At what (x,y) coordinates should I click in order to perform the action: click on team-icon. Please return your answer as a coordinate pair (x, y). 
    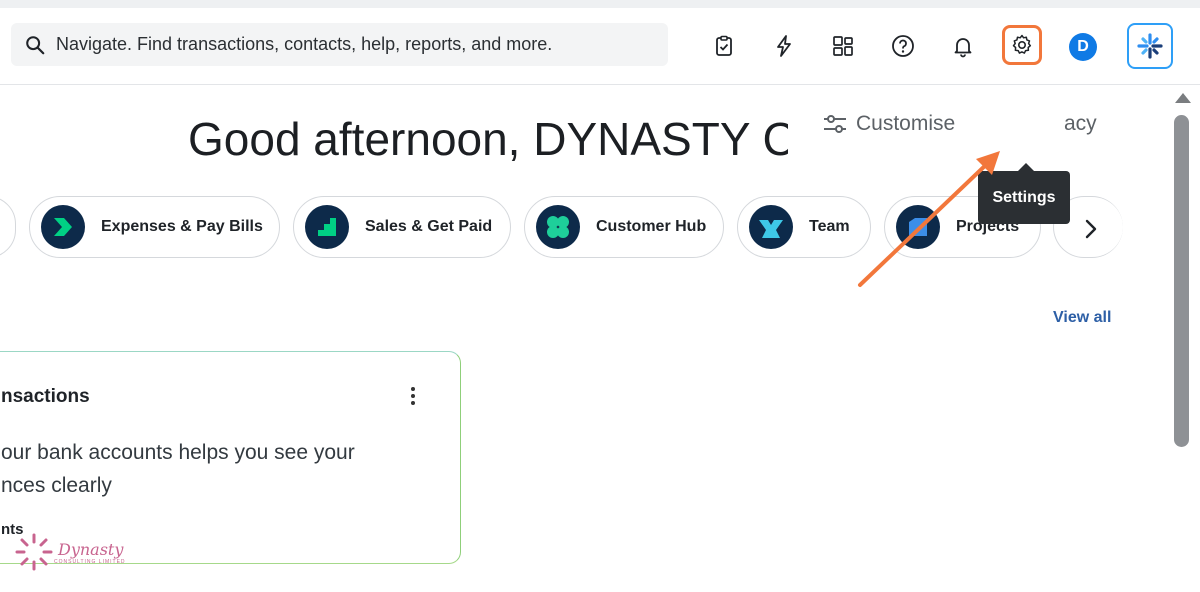
    Looking at the image, I should click on (771, 227).